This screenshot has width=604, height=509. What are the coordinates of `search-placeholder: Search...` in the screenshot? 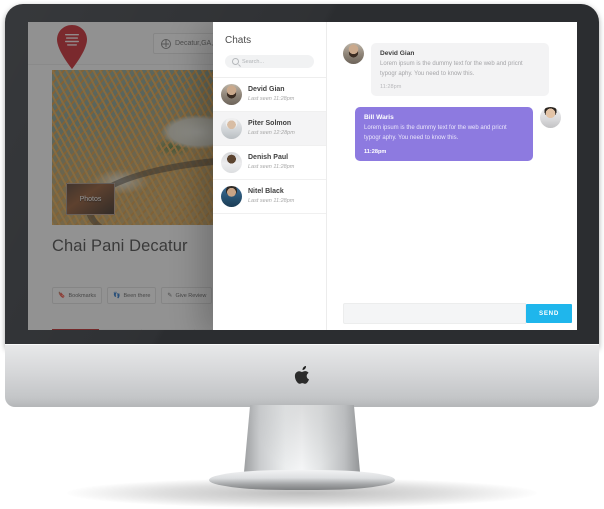 It's located at (253, 61).